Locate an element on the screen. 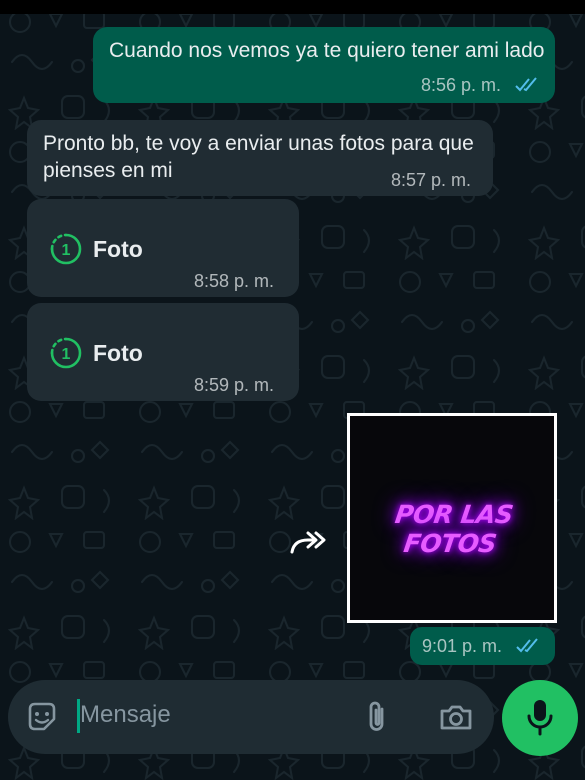 This screenshot has height=780, width=585. message-time: 8:59 p. m. is located at coordinates (234, 385).